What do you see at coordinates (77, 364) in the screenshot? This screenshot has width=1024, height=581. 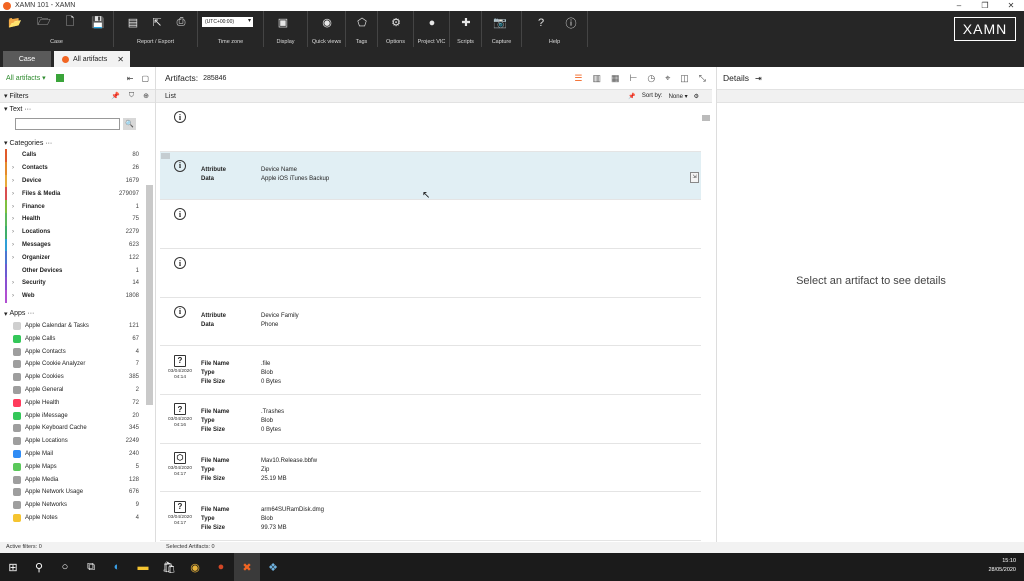 I see `app-item: Apple Cookie Analyzer 7` at bounding box center [77, 364].